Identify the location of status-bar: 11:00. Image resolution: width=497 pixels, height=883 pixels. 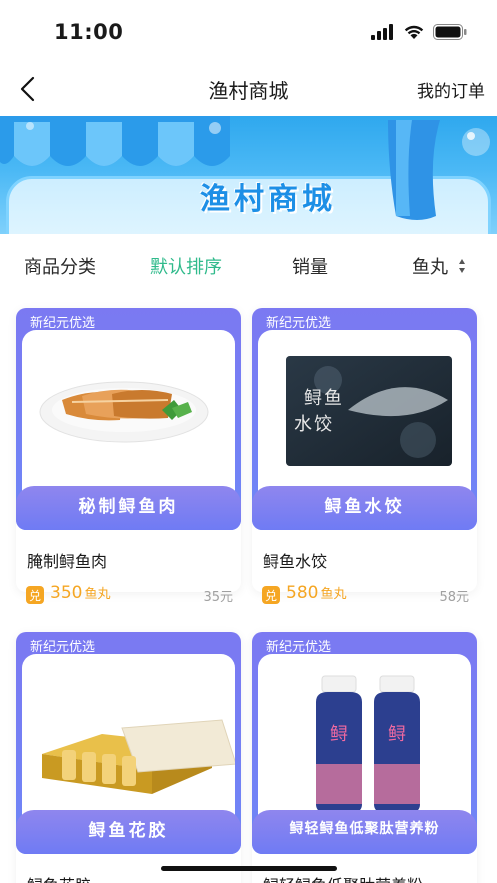
(248, 31).